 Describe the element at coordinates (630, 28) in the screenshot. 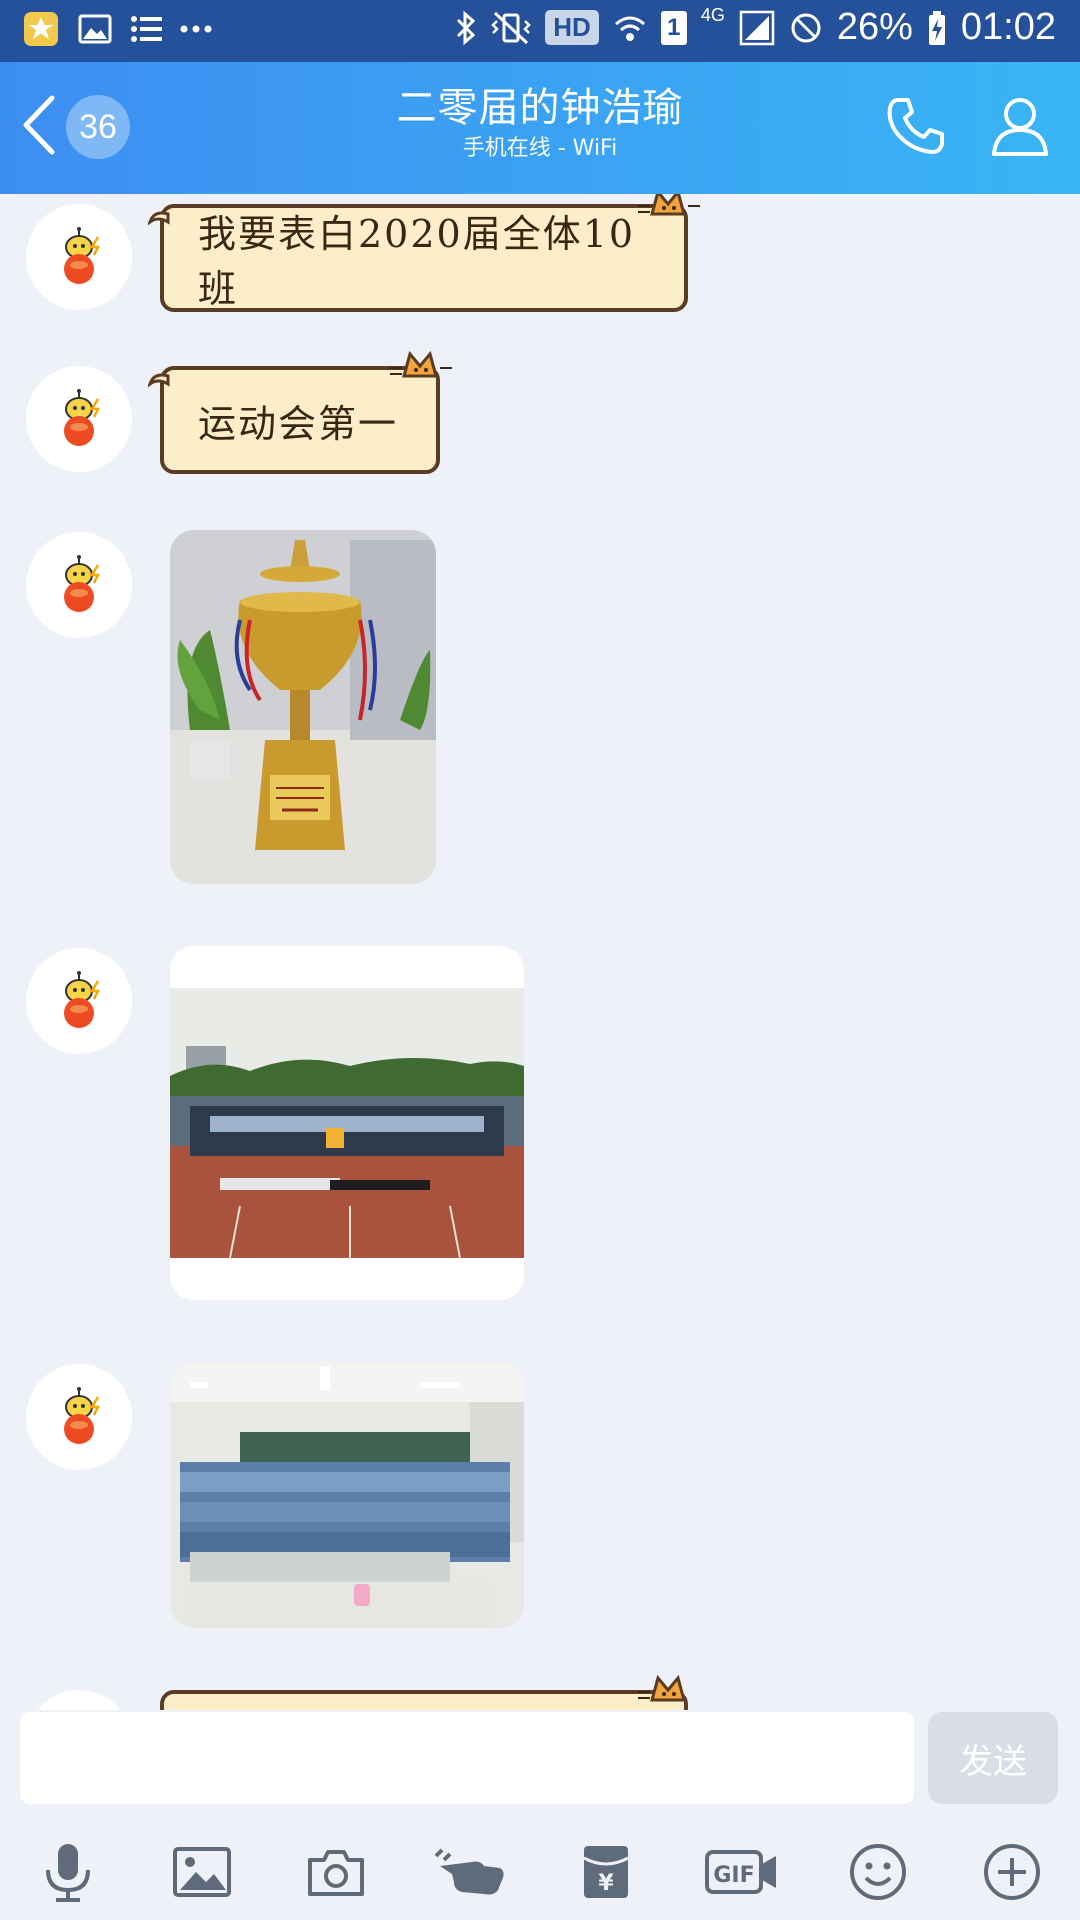

I see `wifi-icon` at that location.